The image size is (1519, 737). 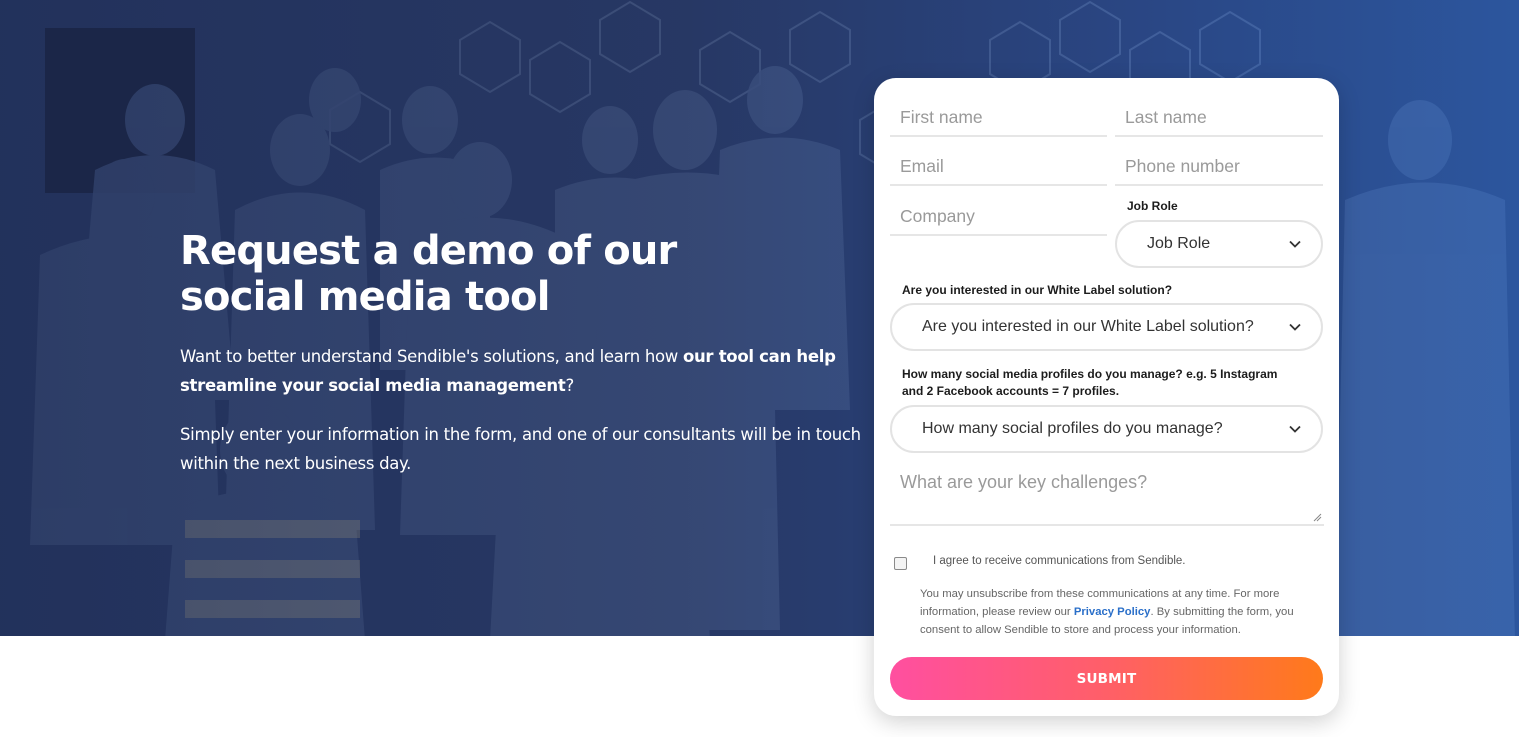 What do you see at coordinates (900, 563) in the screenshot?
I see `consent-checkbox` at bounding box center [900, 563].